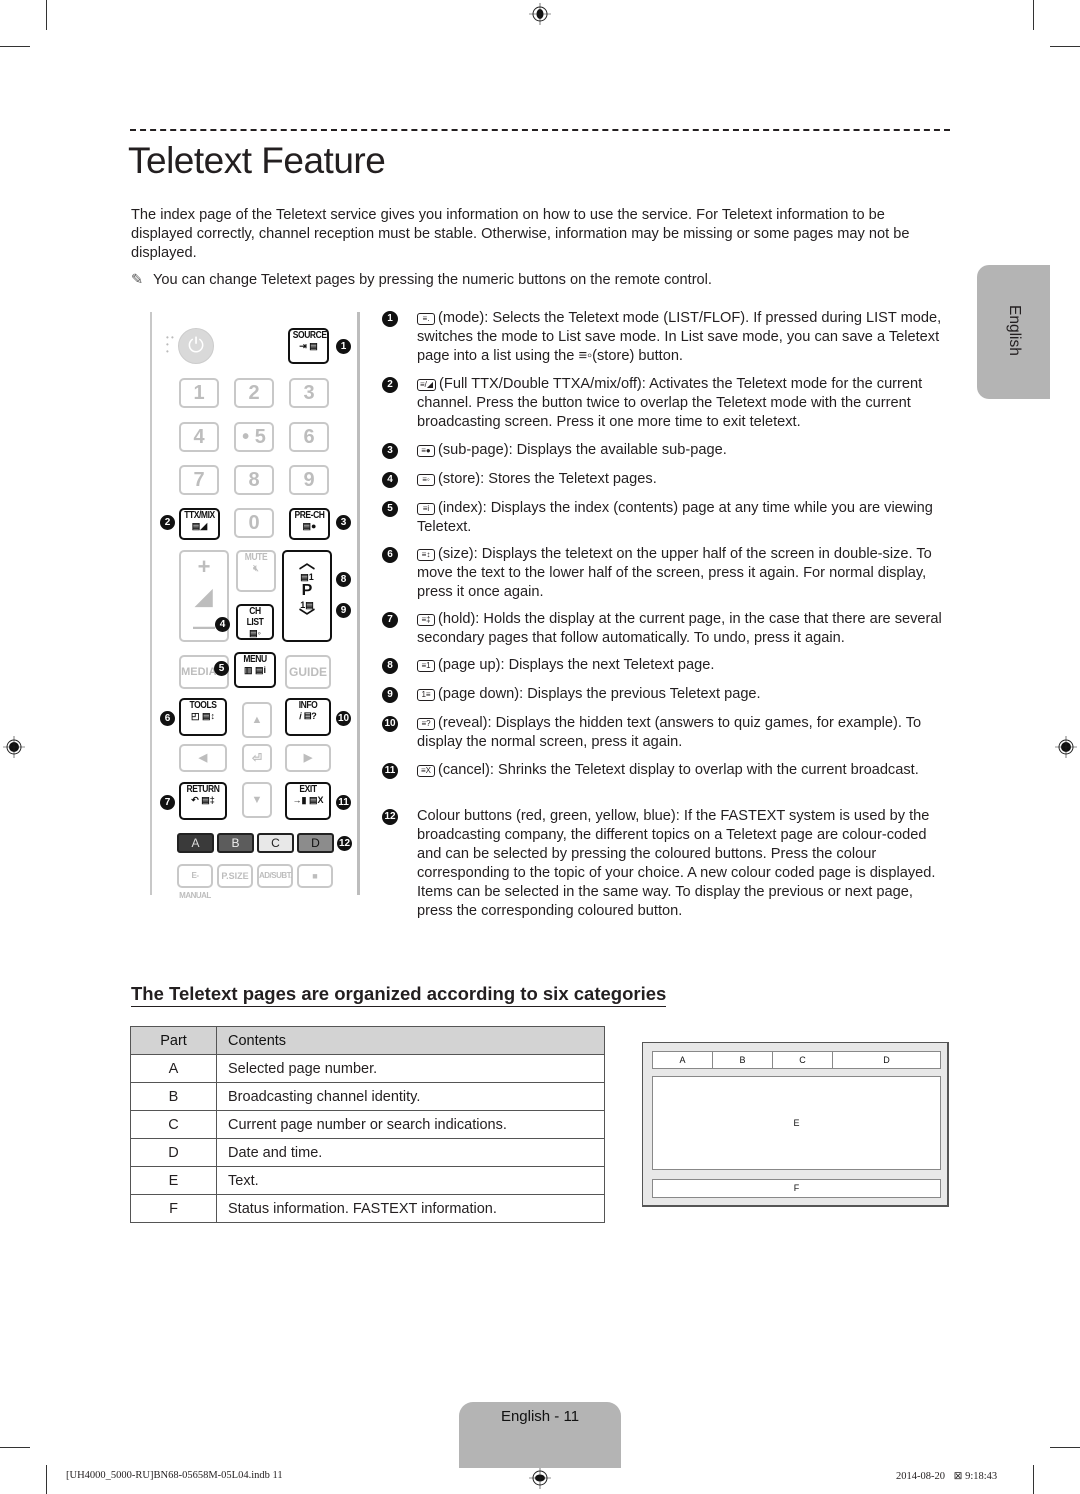  What do you see at coordinates (309, 335) in the screenshot?
I see `source-label: SOURCE` at bounding box center [309, 335].